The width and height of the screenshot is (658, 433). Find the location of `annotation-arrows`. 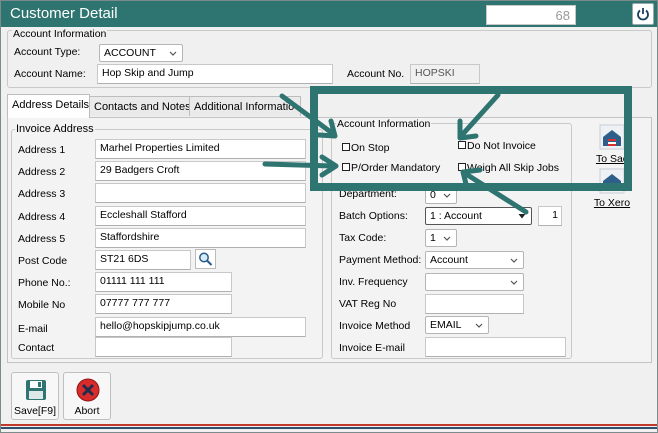

annotation-arrows is located at coordinates (395, 153).